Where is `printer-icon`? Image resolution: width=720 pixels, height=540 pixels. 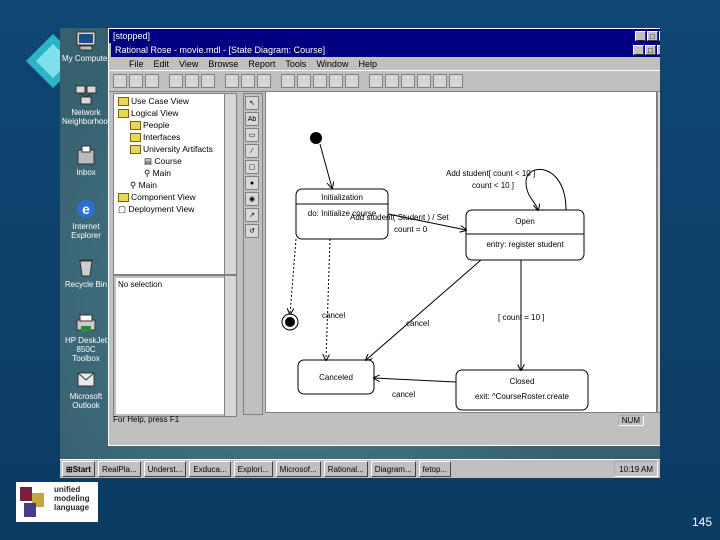
printer-icon is located at coordinates (86, 323).